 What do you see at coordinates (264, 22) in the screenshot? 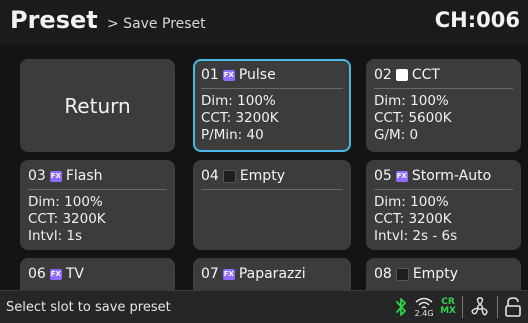
I see `header-bar: Preset > Save Preset CH:006` at bounding box center [264, 22].